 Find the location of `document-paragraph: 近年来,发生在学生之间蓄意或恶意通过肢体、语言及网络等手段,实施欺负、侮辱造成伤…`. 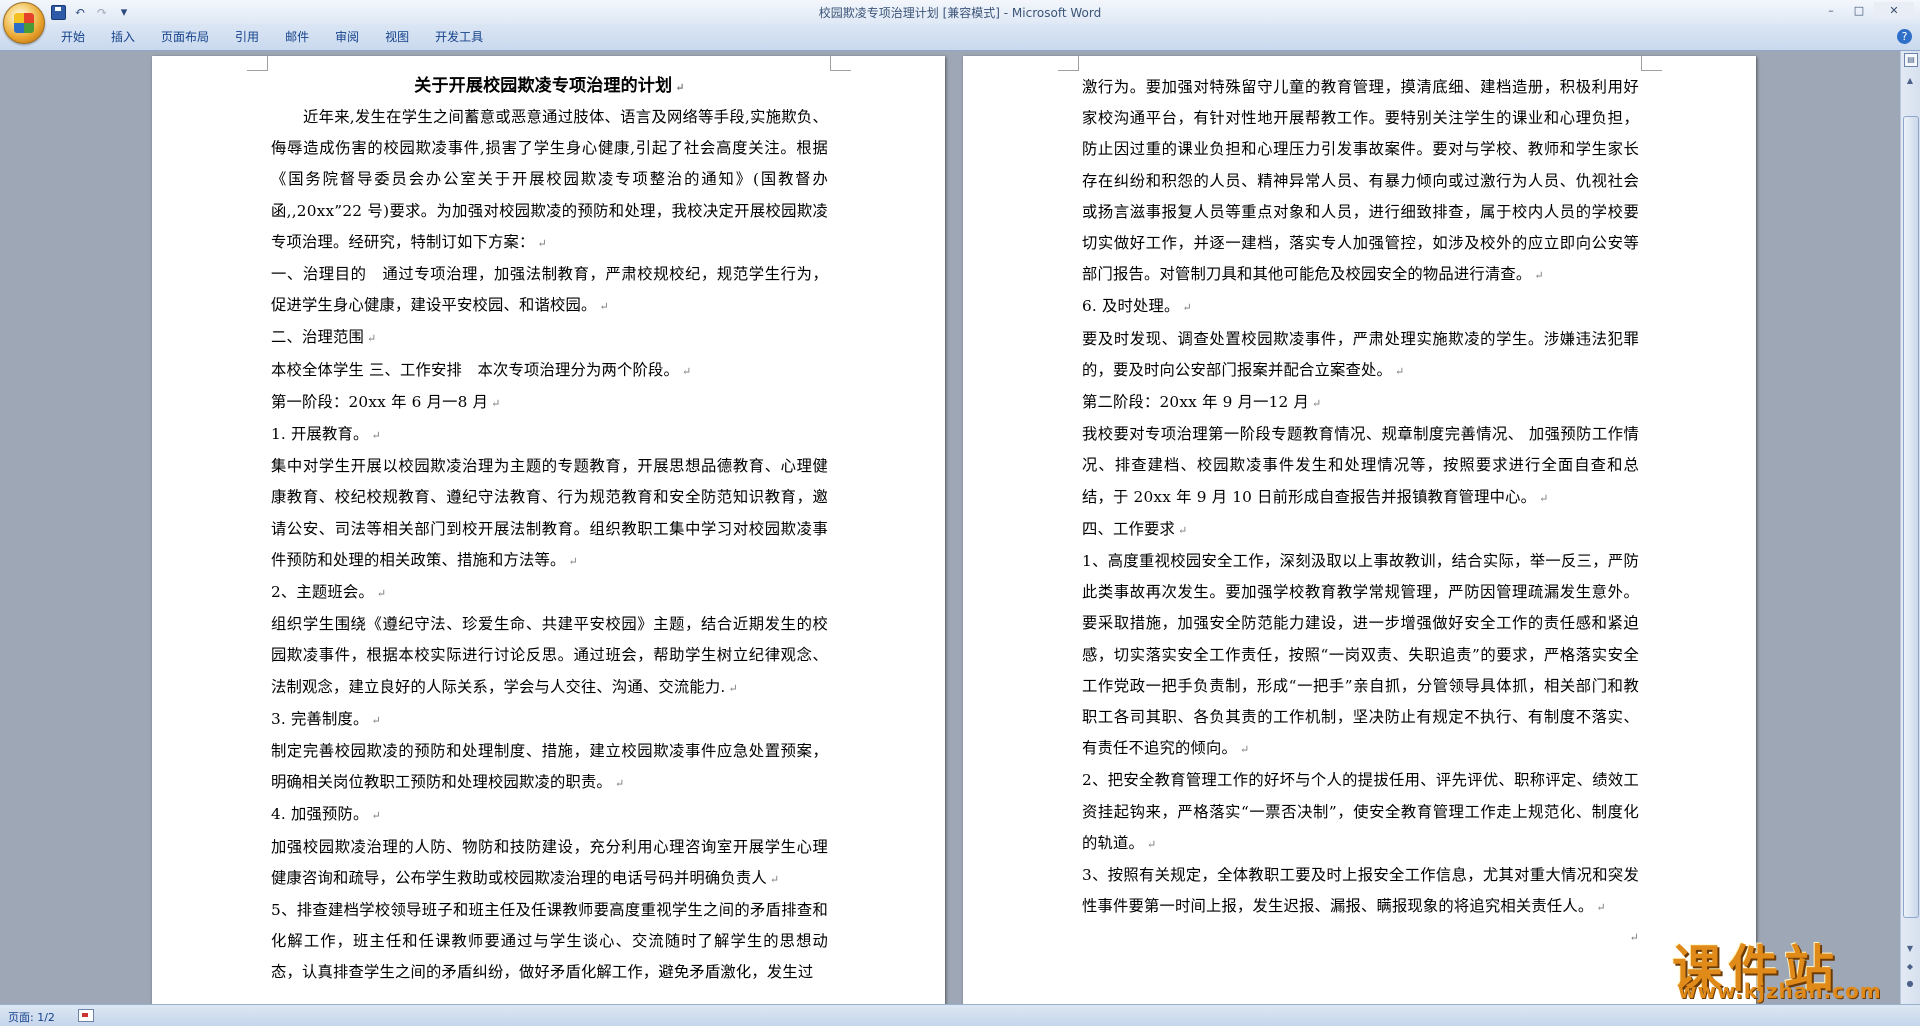

document-paragraph: 近年来,发生在学生之间蓄意或恶意通过肢体、语言及网络等手段,实施欺负、侮辱造成伤… is located at coordinates (549, 180).